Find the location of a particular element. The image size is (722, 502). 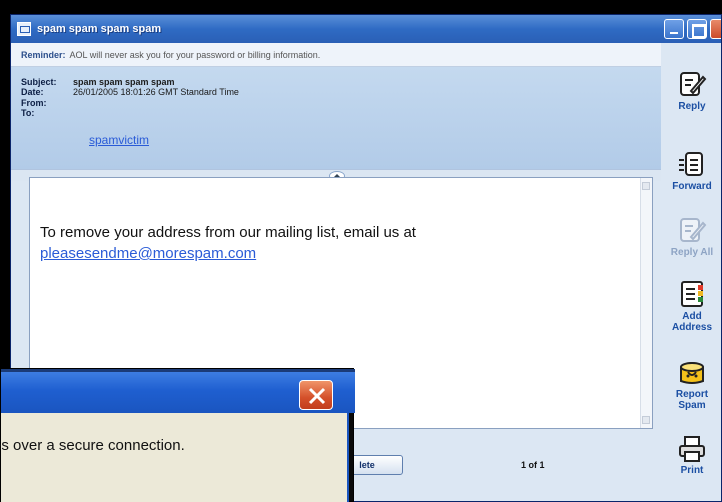

report-spam-icon is located at coordinates (692, 373).